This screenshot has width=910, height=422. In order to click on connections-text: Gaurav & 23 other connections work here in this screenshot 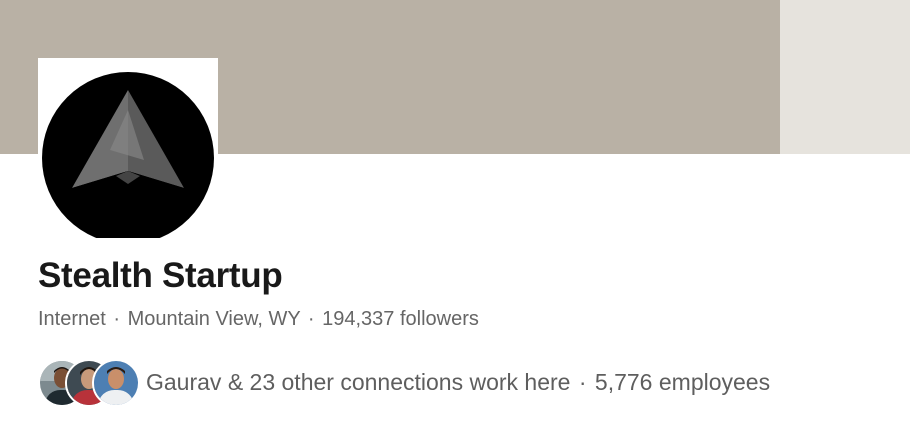, I will do `click(358, 382)`.